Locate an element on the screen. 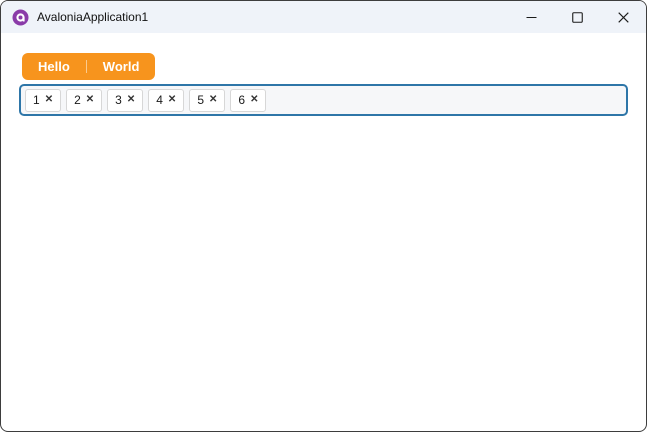  close-button is located at coordinates (623, 17).